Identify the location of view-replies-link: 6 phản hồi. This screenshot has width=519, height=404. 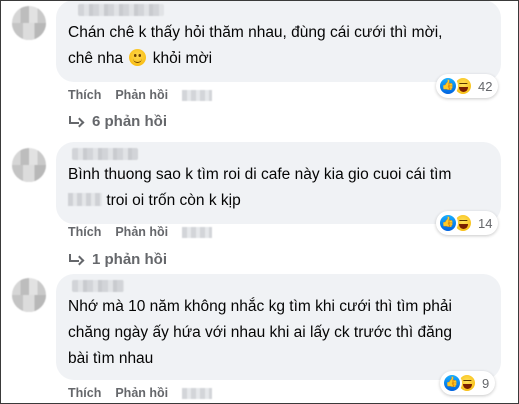
(117, 121).